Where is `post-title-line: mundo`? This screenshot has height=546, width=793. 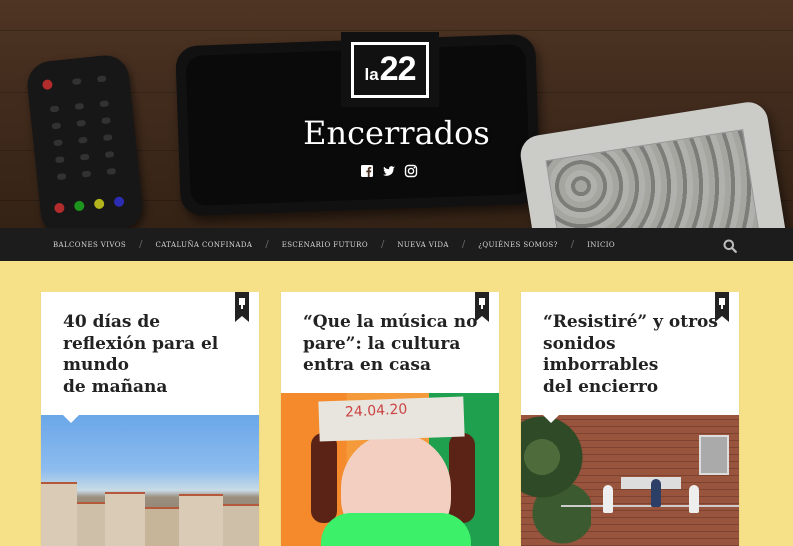 post-title-line: mundo is located at coordinates (96, 365).